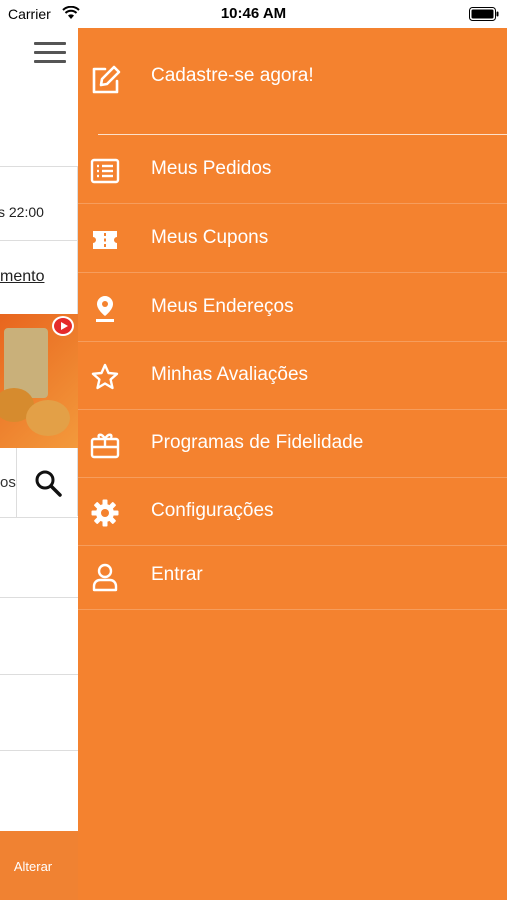 This screenshot has height=900, width=507. I want to click on search-bar: os, so click(39, 483).